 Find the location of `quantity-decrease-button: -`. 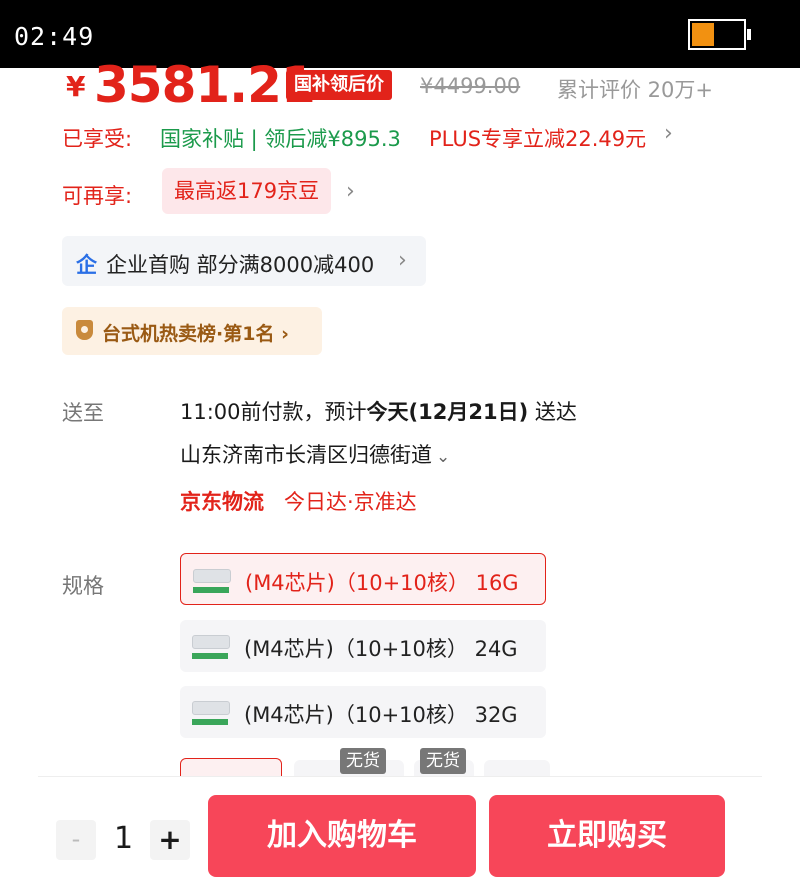

quantity-decrease-button: - is located at coordinates (76, 840).